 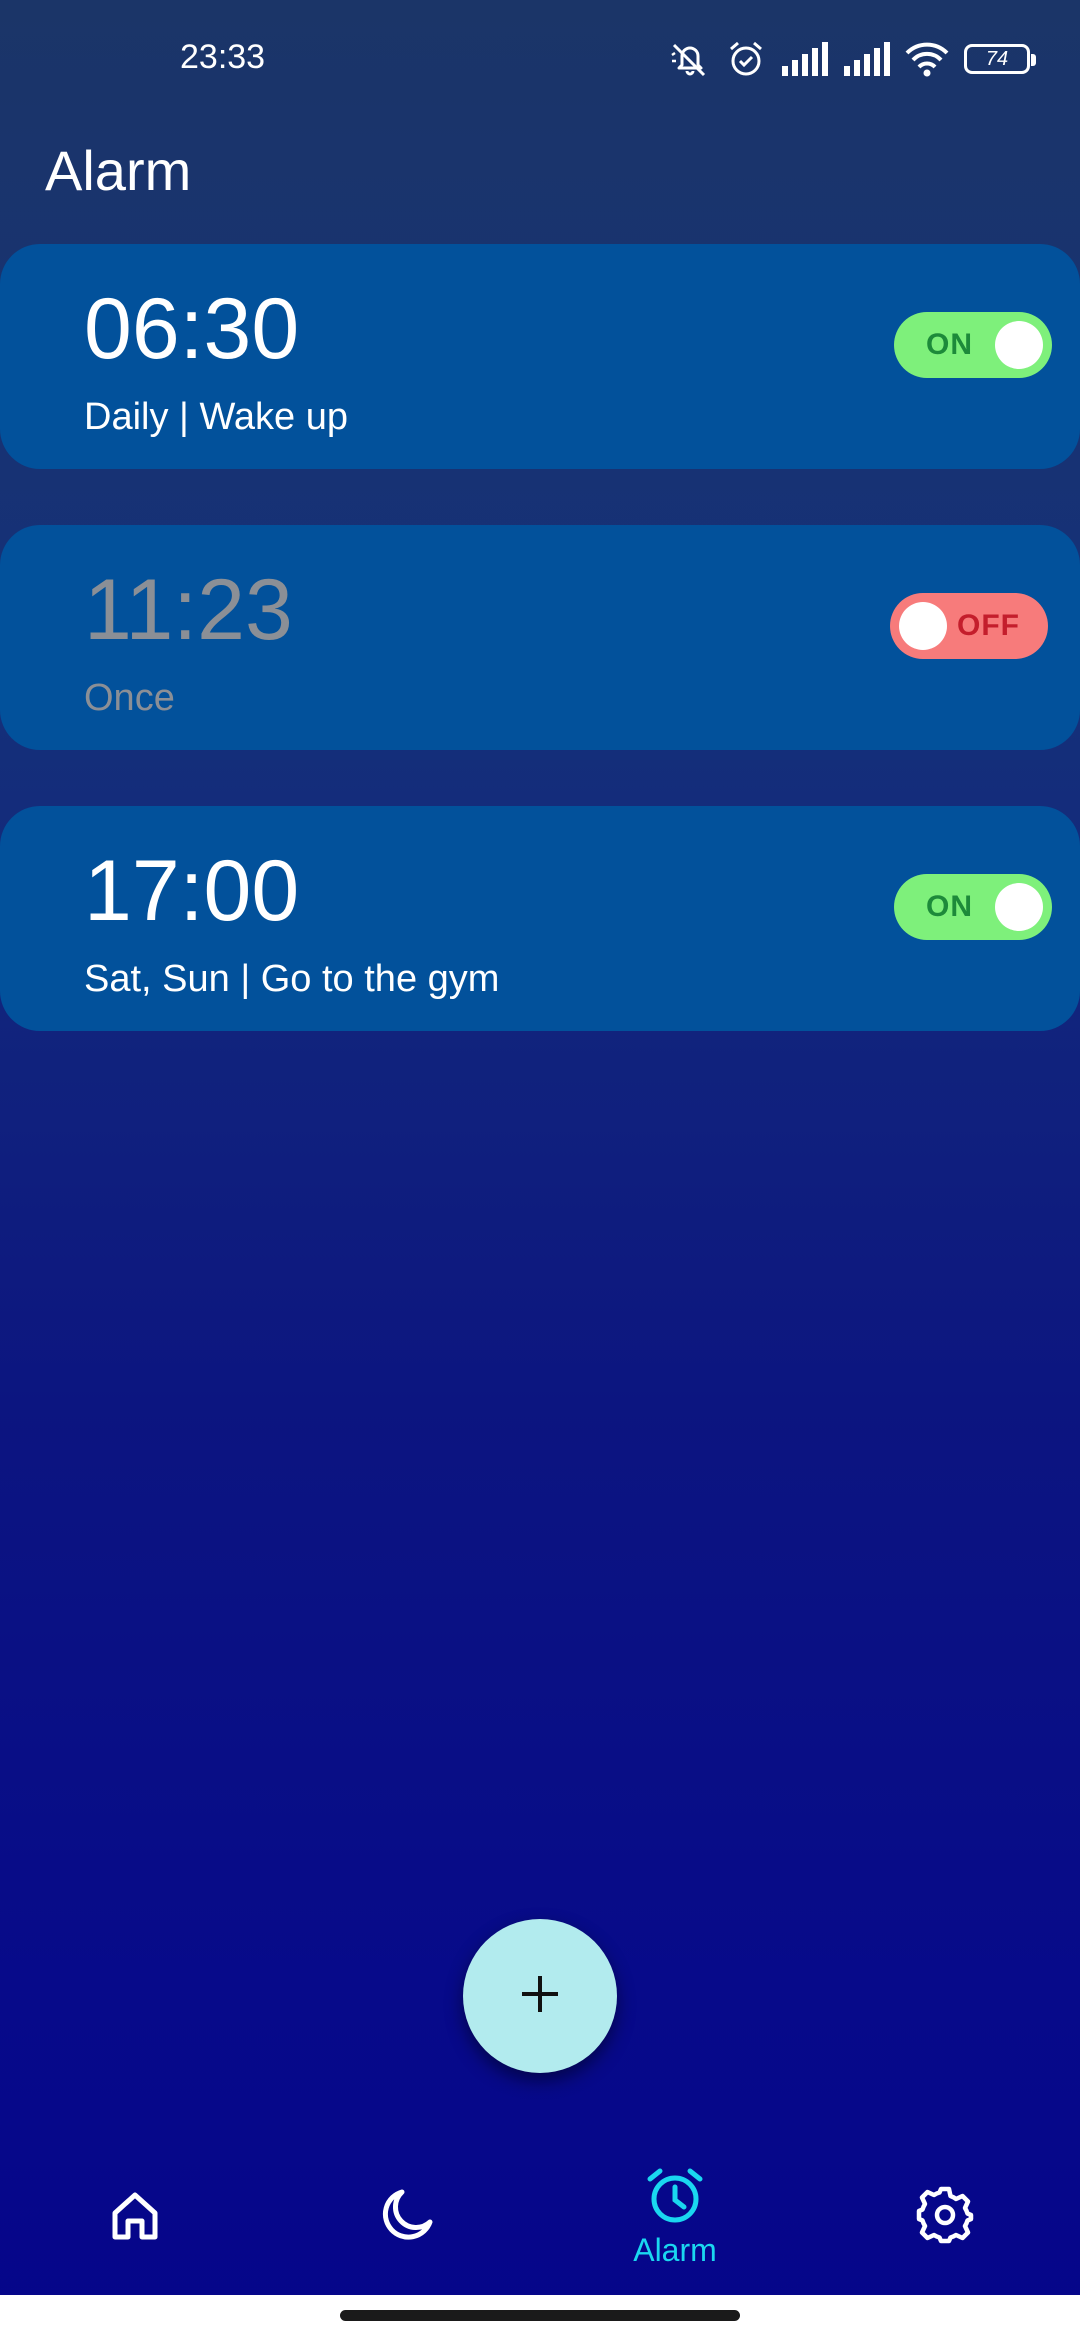 What do you see at coordinates (540, 356) in the screenshot?
I see `alarm-card: 06:30 Daily | Wake up ON` at bounding box center [540, 356].